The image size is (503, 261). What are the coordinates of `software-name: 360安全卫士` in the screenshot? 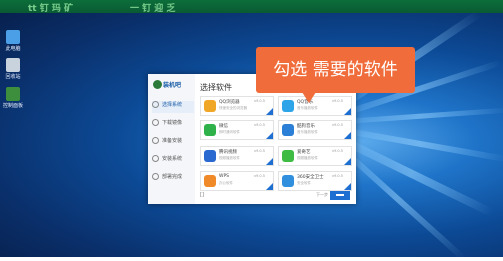 It's located at (310, 177).